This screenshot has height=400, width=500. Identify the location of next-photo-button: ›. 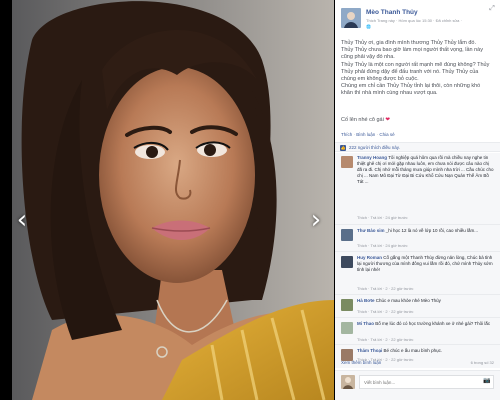
(316, 220).